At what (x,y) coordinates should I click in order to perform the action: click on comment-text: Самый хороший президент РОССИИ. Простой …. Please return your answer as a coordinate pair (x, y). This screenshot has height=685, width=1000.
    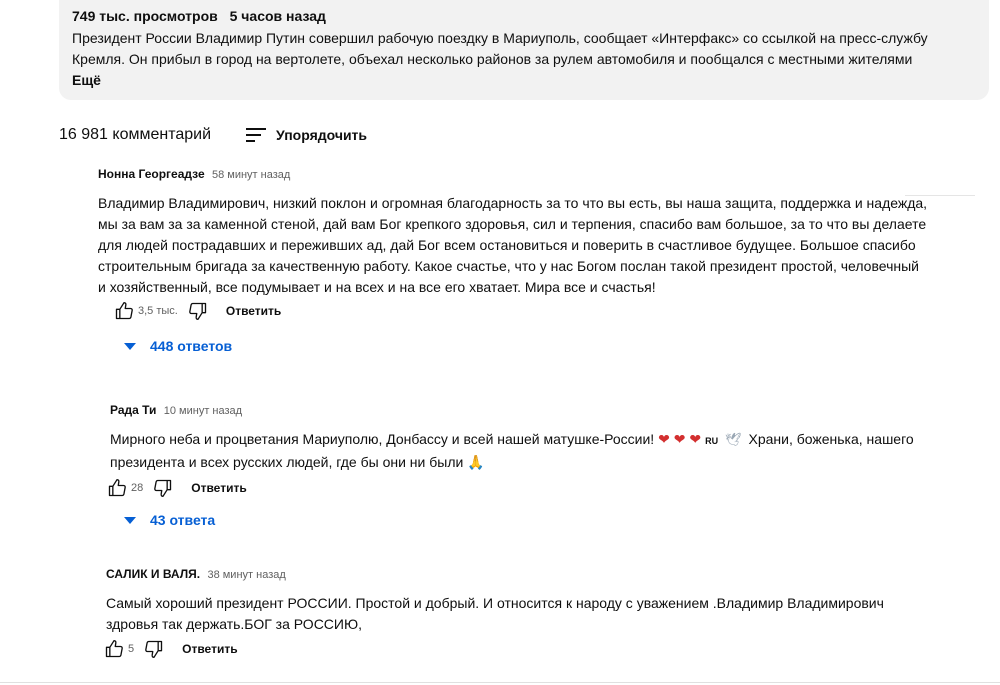
    Looking at the image, I should click on (495, 613).